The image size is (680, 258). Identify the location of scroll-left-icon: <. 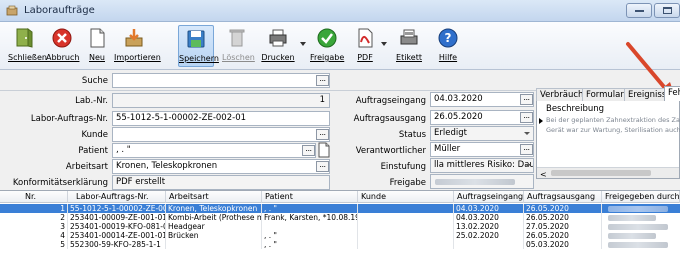
(543, 174).